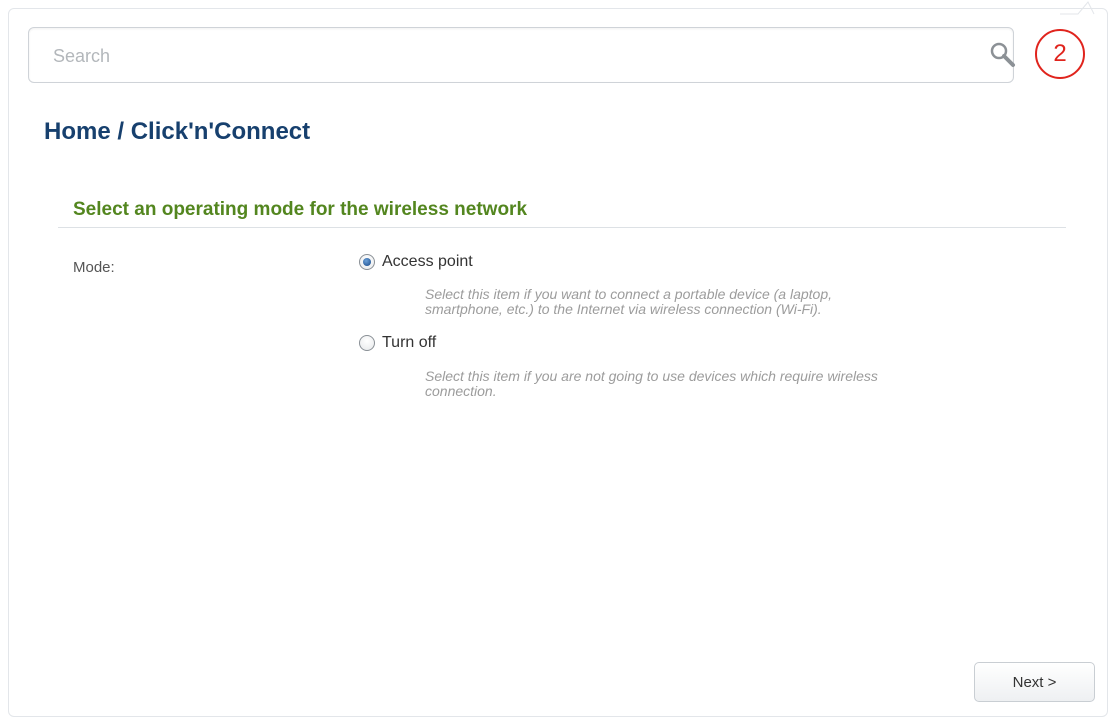 This screenshot has width=1109, height=719. I want to click on radio-button-unchecked, so click(367, 343).